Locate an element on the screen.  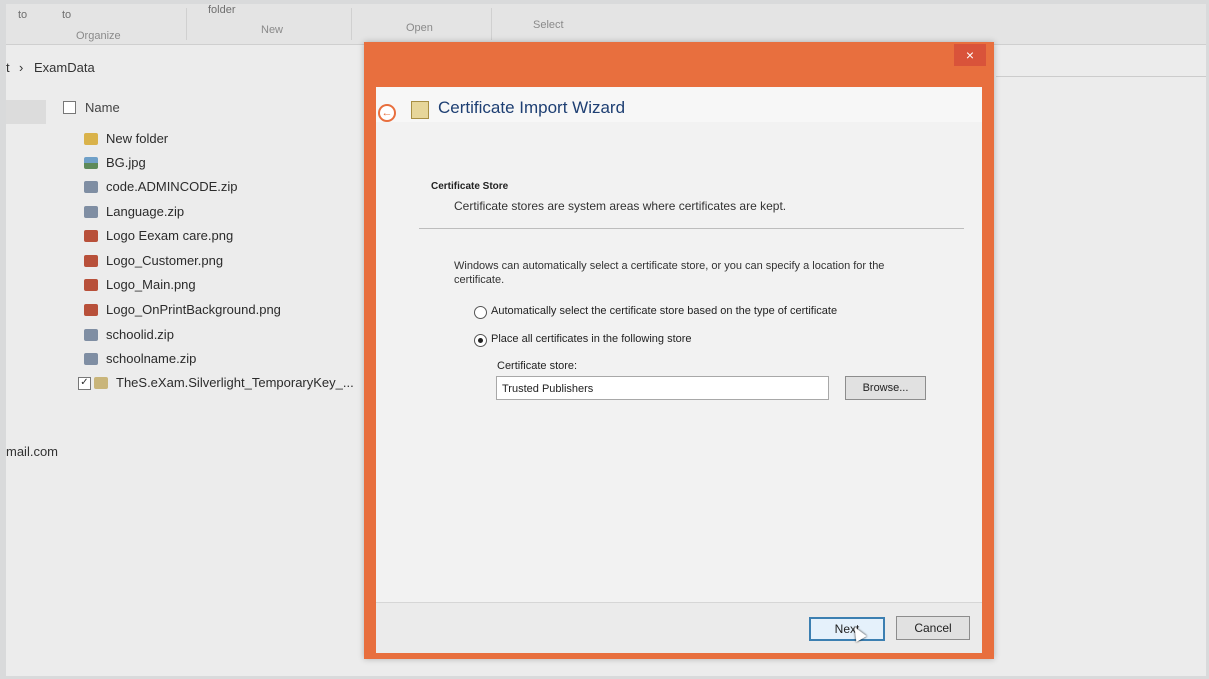
radio-dot is located at coordinates (480, 340).